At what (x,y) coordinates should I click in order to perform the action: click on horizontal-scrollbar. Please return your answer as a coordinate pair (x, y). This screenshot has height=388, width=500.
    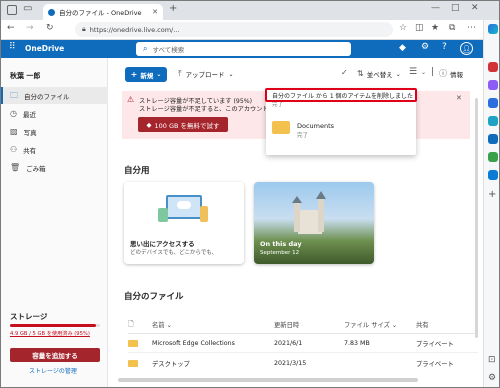
    Looking at the image, I should click on (268, 380).